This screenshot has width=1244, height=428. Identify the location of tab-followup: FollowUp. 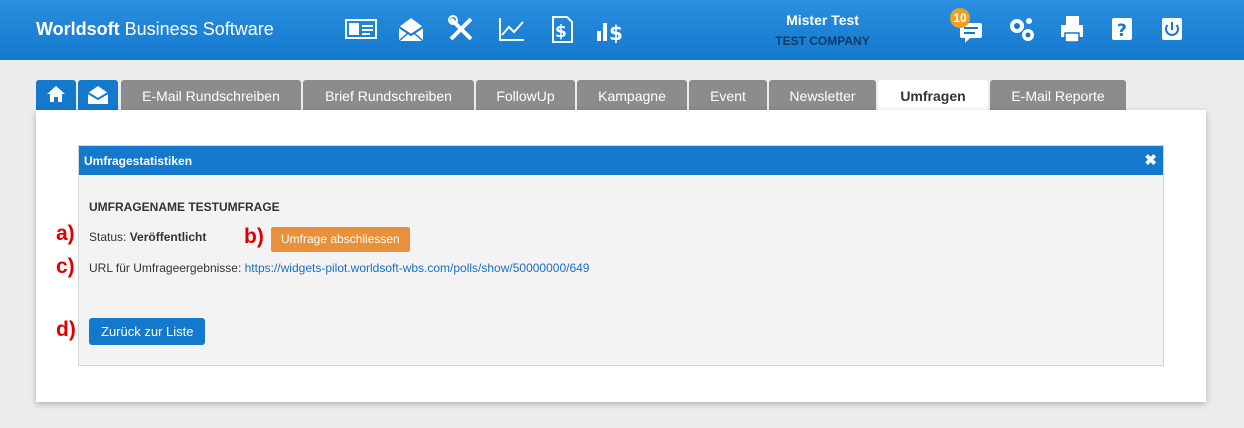
(525, 95).